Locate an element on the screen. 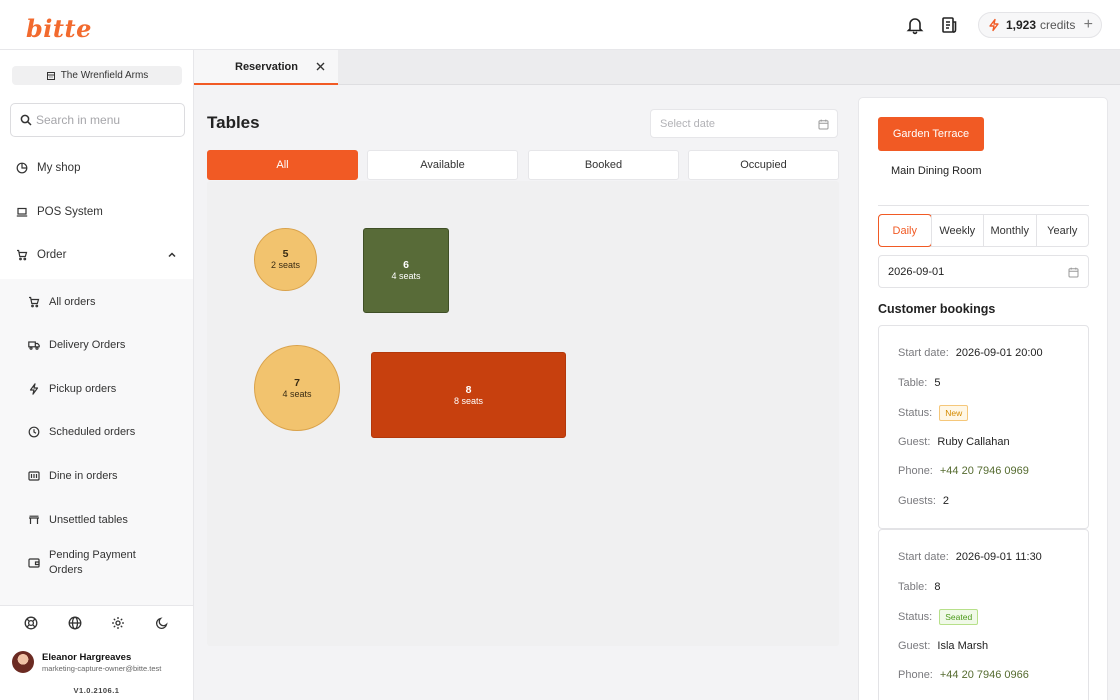 This screenshot has width=1120, height=700. table-seats: 4 seats is located at coordinates (297, 393).